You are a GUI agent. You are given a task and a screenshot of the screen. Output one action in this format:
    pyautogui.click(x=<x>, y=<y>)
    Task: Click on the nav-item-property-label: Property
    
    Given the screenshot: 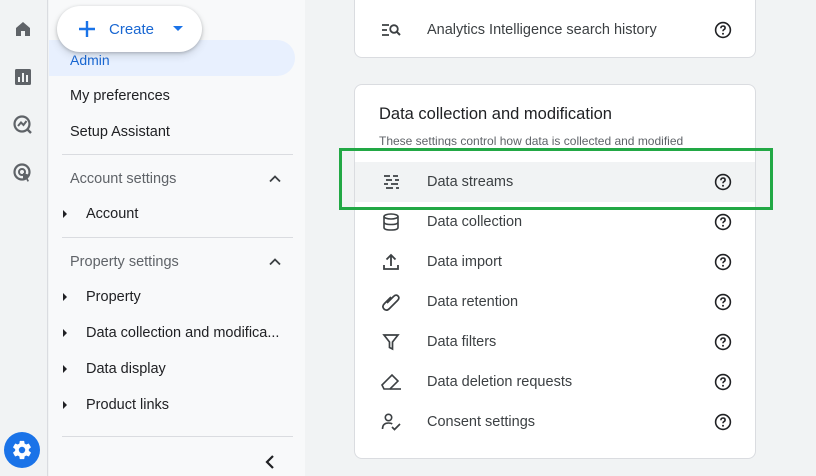 What is the action you would take?
    pyautogui.click(x=113, y=297)
    